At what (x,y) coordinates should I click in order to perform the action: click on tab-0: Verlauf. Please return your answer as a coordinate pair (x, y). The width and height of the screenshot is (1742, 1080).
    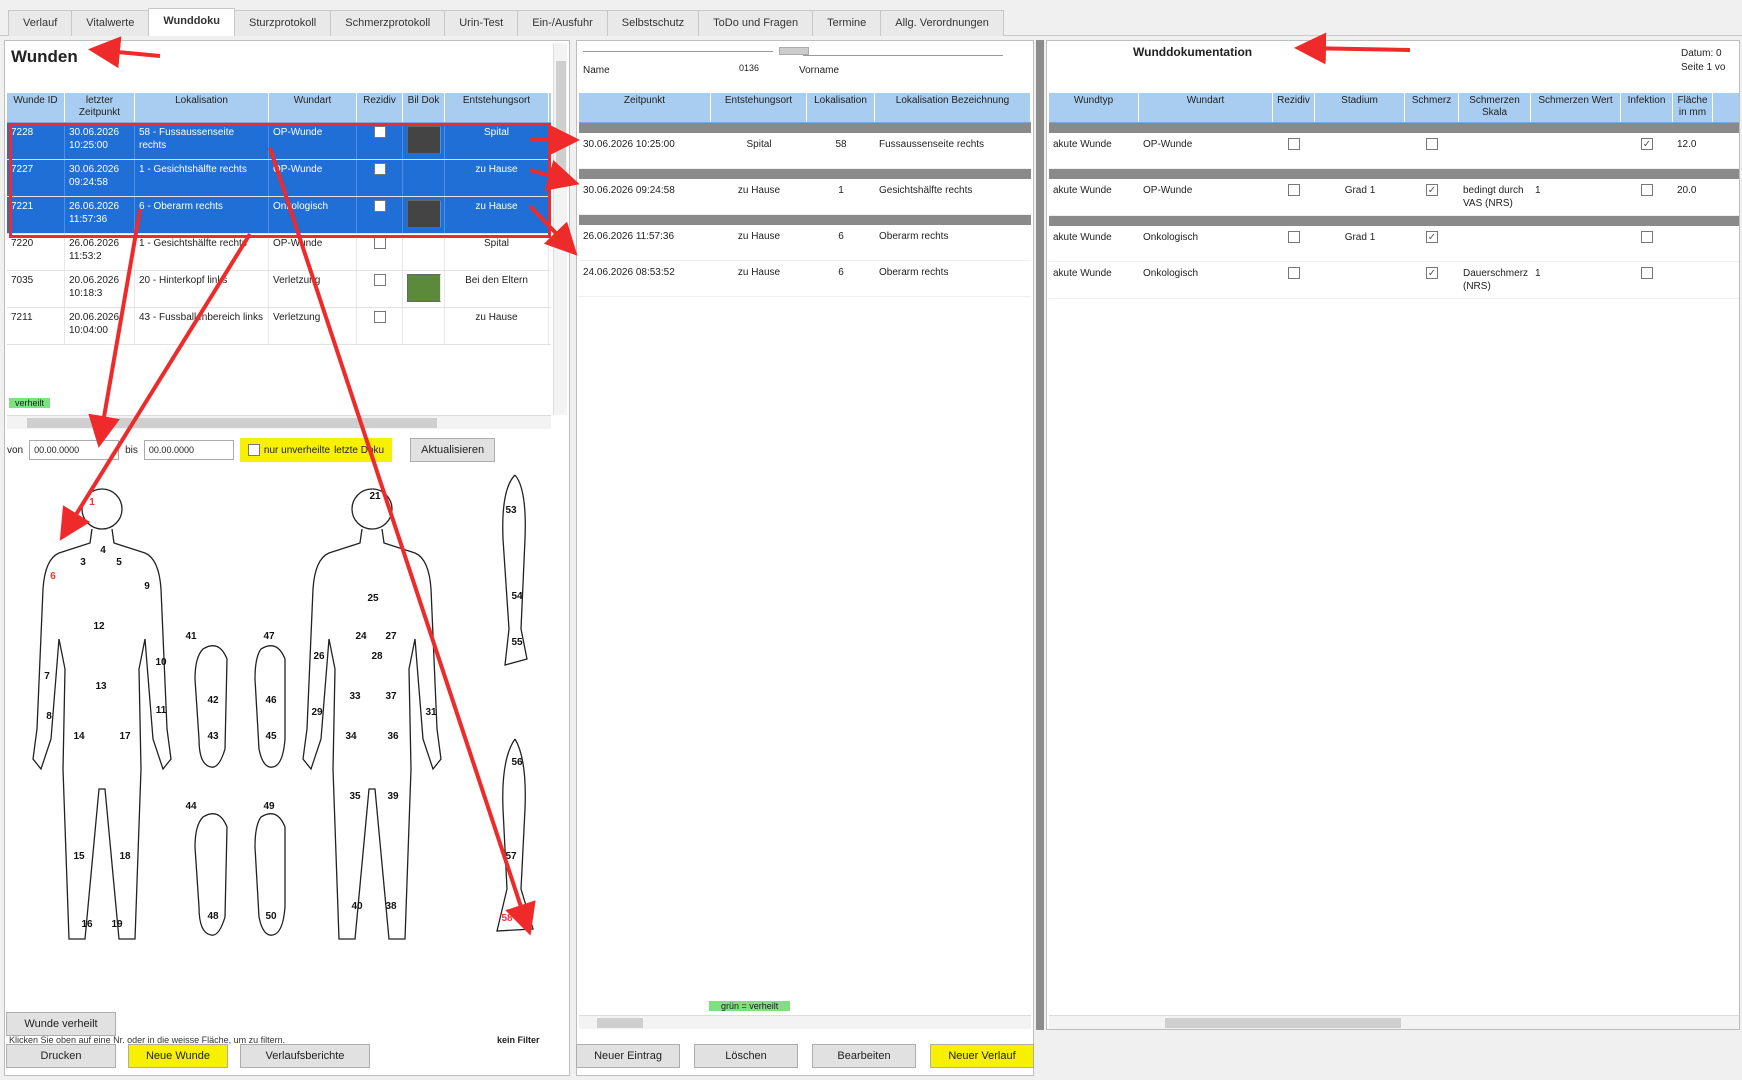
    Looking at the image, I should click on (40, 23).